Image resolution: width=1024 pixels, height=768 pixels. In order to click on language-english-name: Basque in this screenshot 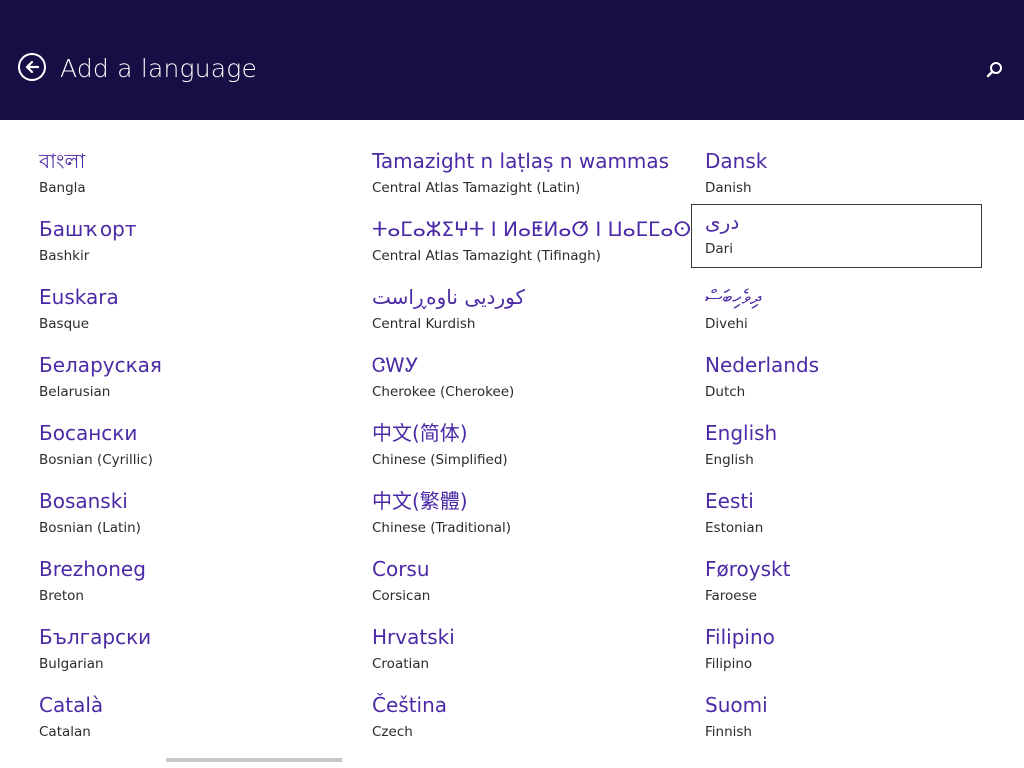, I will do `click(64, 324)`.